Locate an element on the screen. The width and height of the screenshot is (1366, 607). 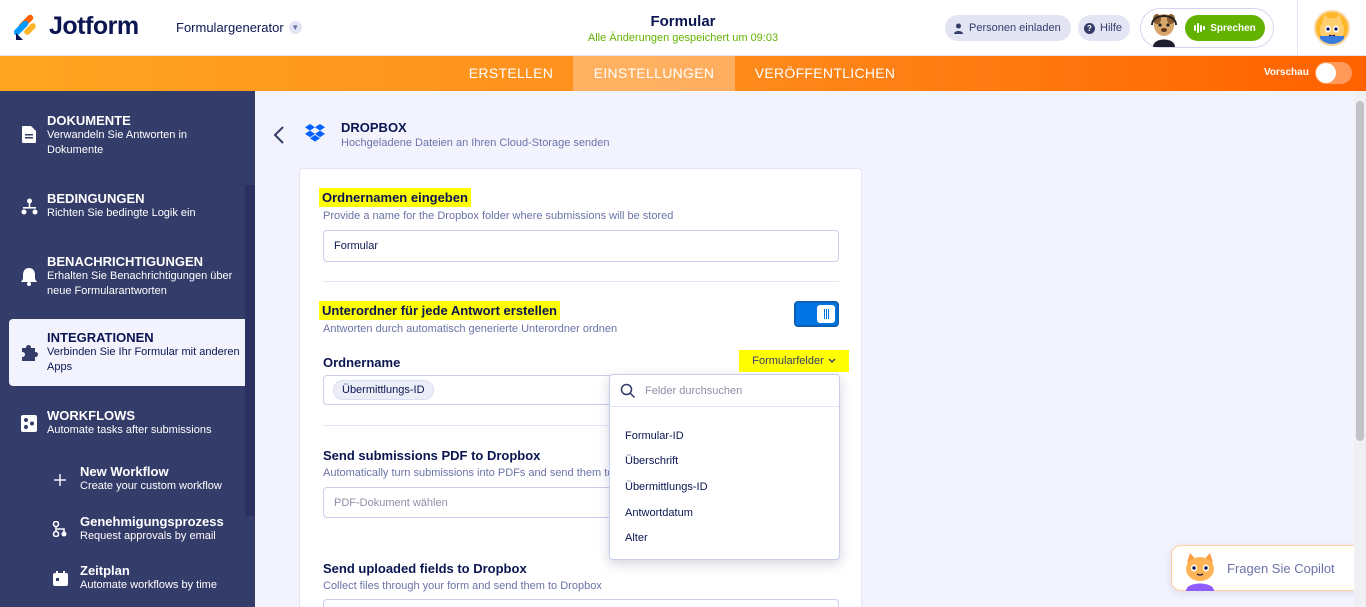
folder-name-label: Ordnernamen eingeben is located at coordinates (395, 197).